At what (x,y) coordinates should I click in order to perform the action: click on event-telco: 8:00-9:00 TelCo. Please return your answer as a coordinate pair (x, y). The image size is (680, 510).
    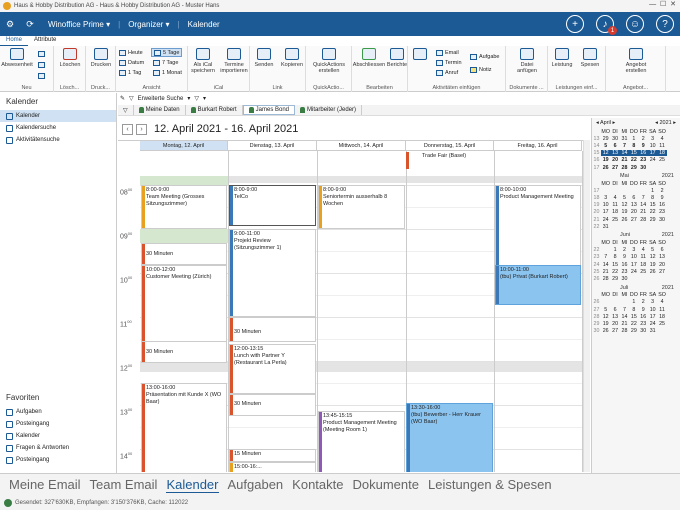
    Looking at the image, I should click on (272, 205).